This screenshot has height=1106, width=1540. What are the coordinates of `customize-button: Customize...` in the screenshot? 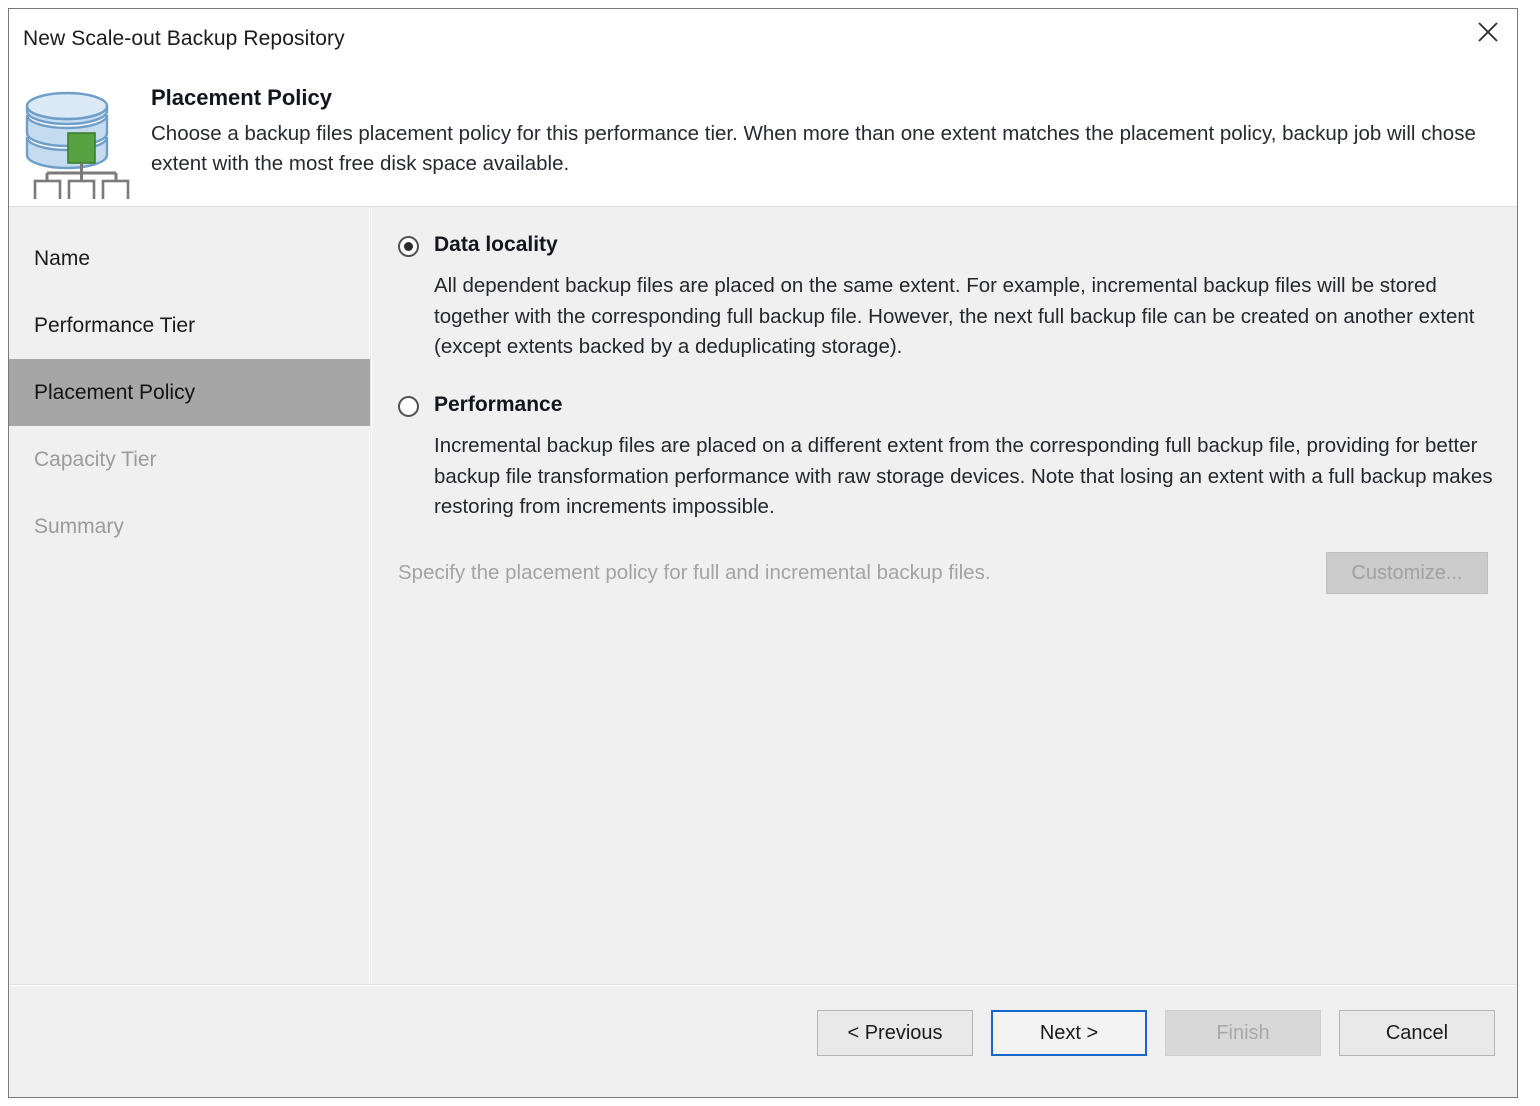 It's located at (1407, 573).